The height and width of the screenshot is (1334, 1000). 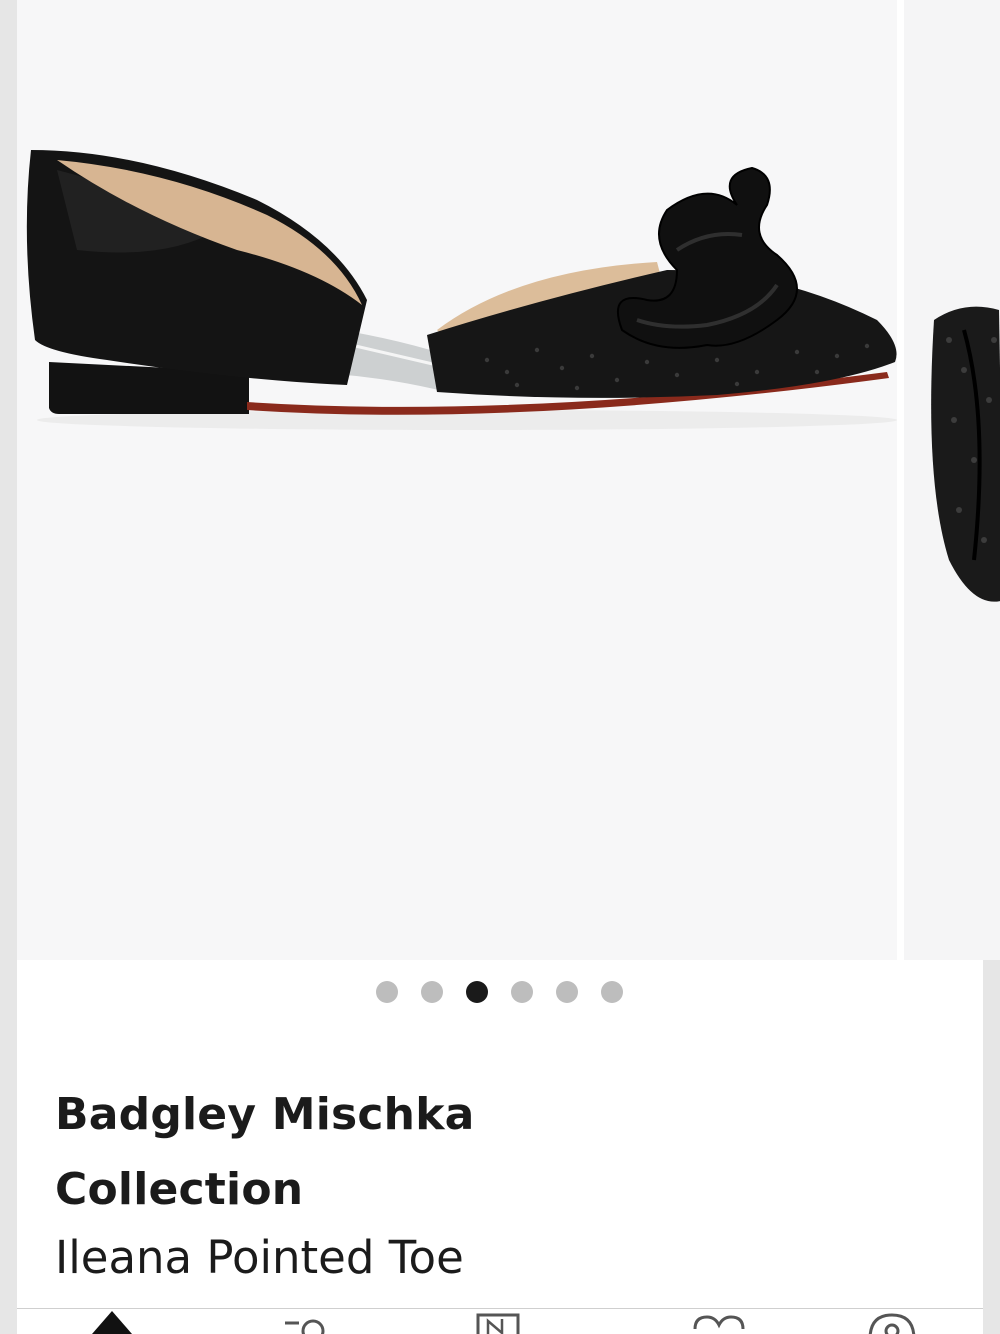 I want to click on brand-name: Badgley Mischka Collection, so click(x=315, y=1152).